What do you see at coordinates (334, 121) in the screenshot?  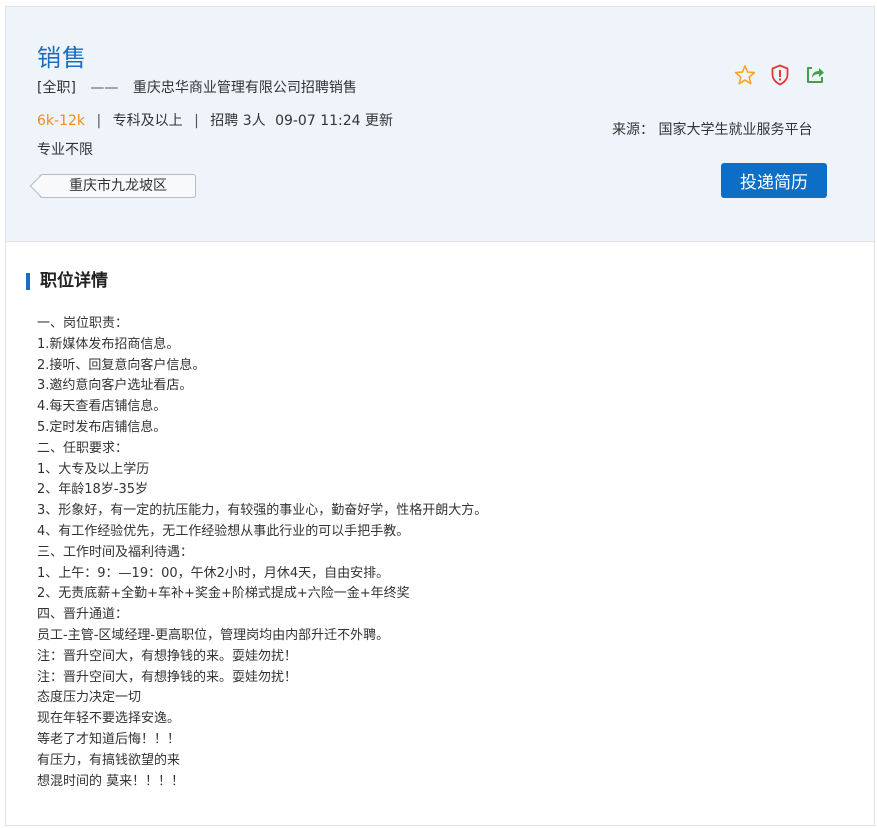 I see `update-time: 09-07 11:24 更新` at bounding box center [334, 121].